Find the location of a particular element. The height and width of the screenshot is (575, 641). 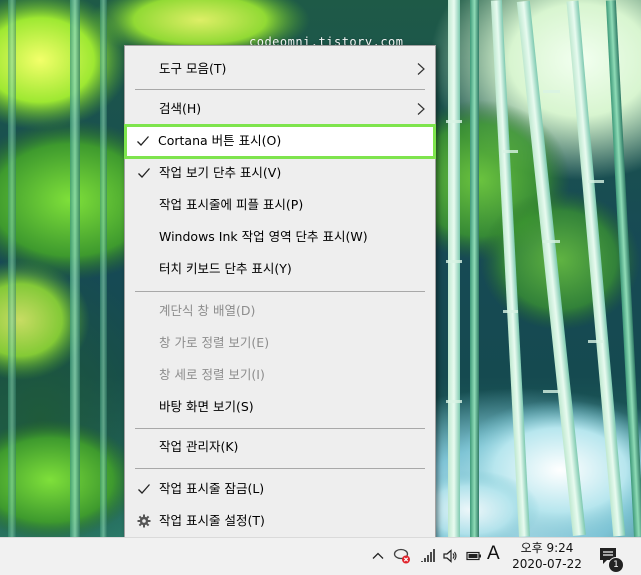

menu-item-label: 바탕 화면 보기(S) is located at coordinates (206, 406).